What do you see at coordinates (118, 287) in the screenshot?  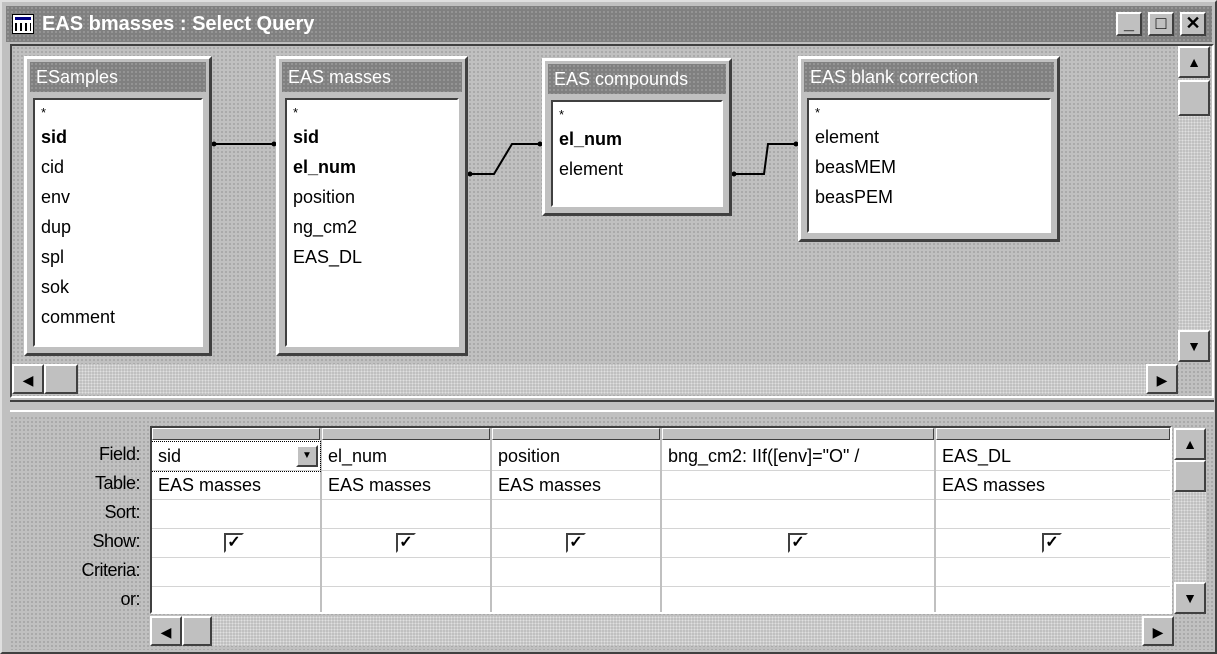 I see `field-item-sok: sok` at bounding box center [118, 287].